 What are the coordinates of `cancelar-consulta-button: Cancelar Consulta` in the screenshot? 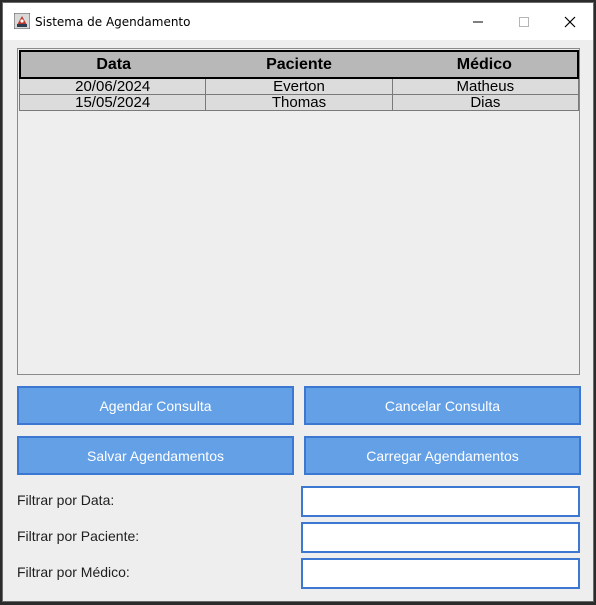 It's located at (442, 405).